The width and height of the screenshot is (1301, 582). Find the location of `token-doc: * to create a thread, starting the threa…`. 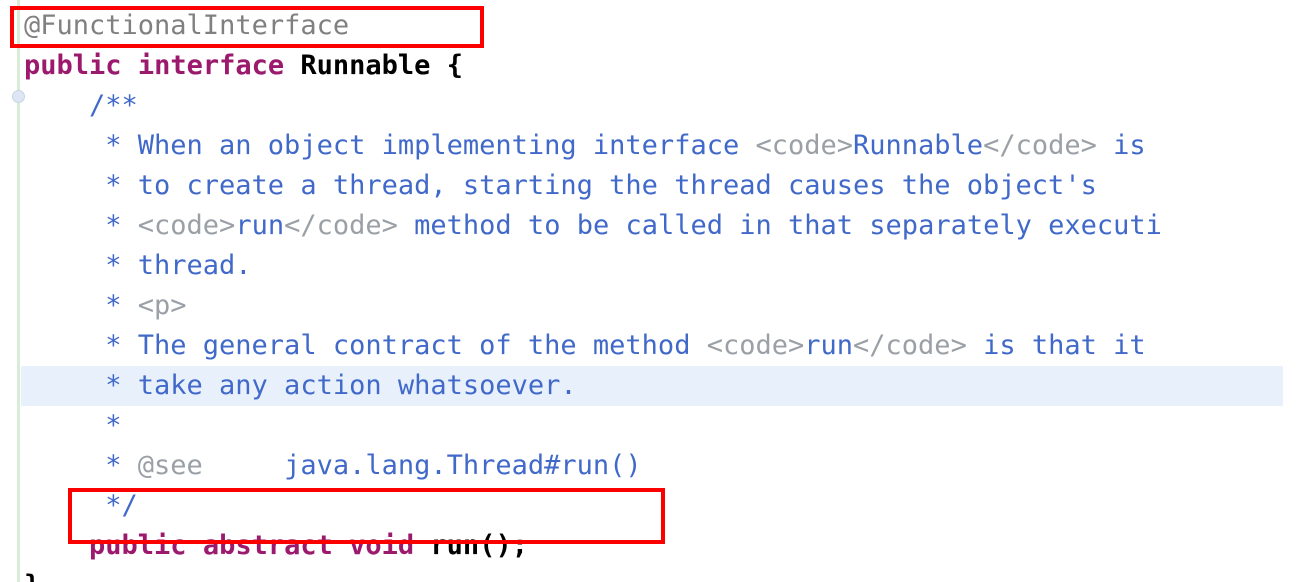

token-doc: * to create a thread, starting the threa… is located at coordinates (601, 185).